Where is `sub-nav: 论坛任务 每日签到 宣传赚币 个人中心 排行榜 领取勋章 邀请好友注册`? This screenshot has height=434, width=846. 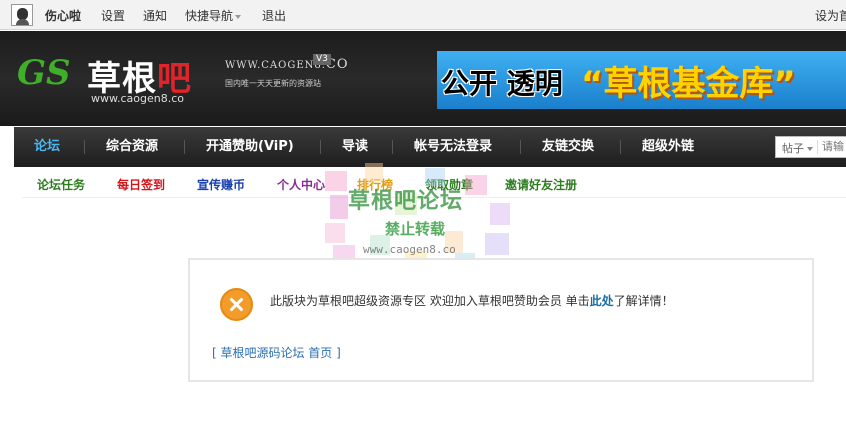 sub-nav: 论坛任务 每日签到 宣传赚币 个人中心 排行榜 领取勋章 邀请好友注册 is located at coordinates (434, 183).